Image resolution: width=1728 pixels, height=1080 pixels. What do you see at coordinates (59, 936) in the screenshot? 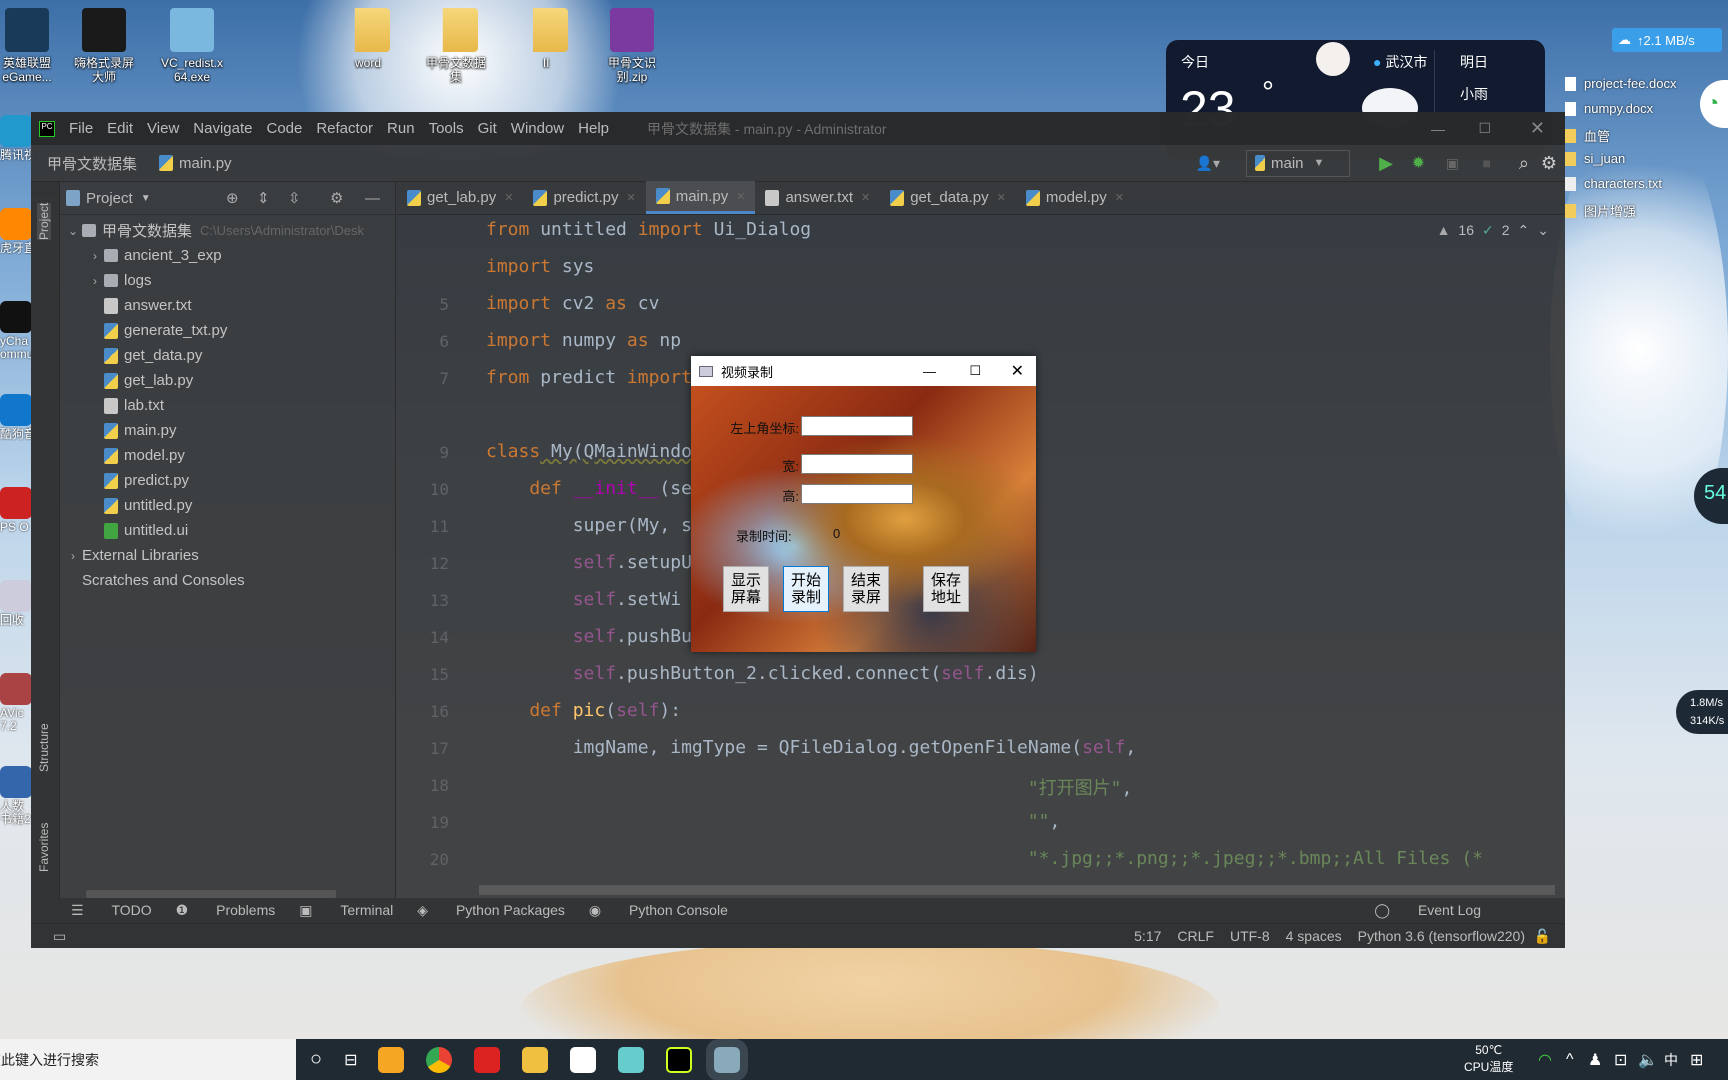
I see `toggle-tool-windows-icon: ▭` at bounding box center [59, 936].